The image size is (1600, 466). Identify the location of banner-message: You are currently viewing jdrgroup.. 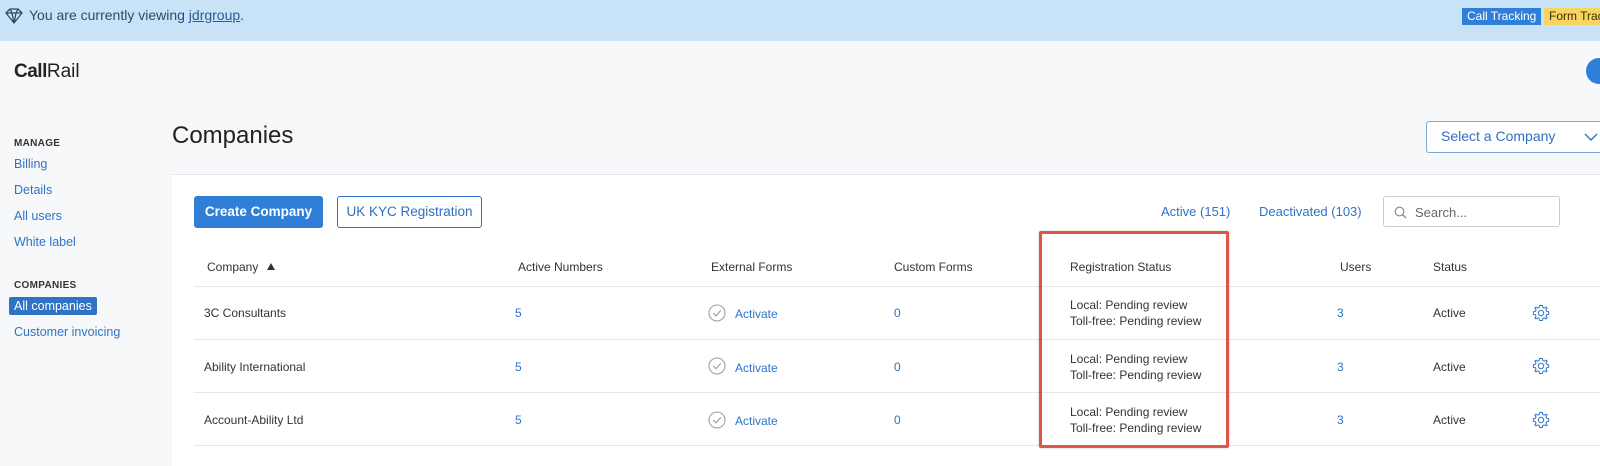
(136, 15).